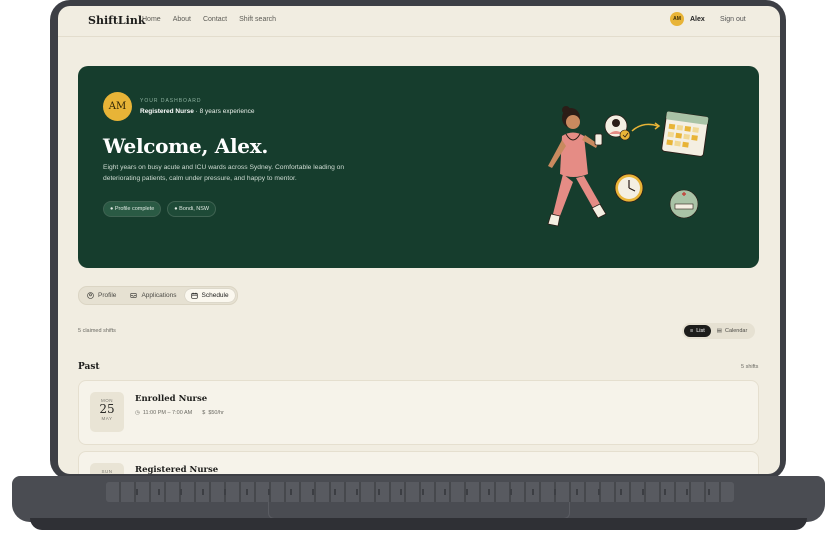 The height and width of the screenshot is (540, 837). Describe the element at coordinates (134, 295) in the screenshot. I see `inbox-icon` at that location.